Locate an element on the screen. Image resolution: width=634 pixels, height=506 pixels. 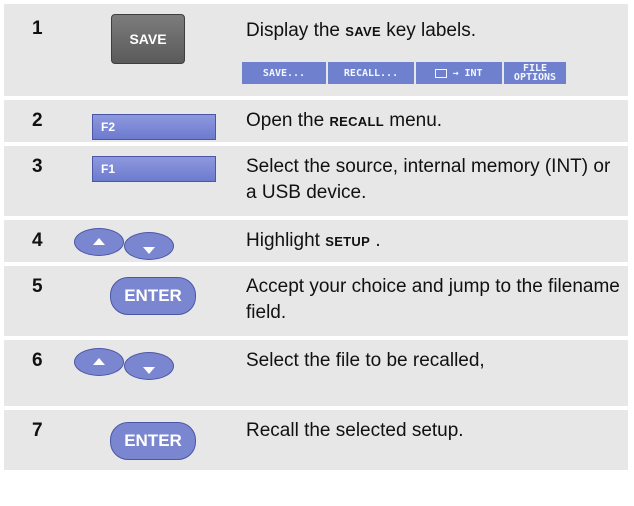
softkey-int-label: → INT is located at coordinates (467, 73).